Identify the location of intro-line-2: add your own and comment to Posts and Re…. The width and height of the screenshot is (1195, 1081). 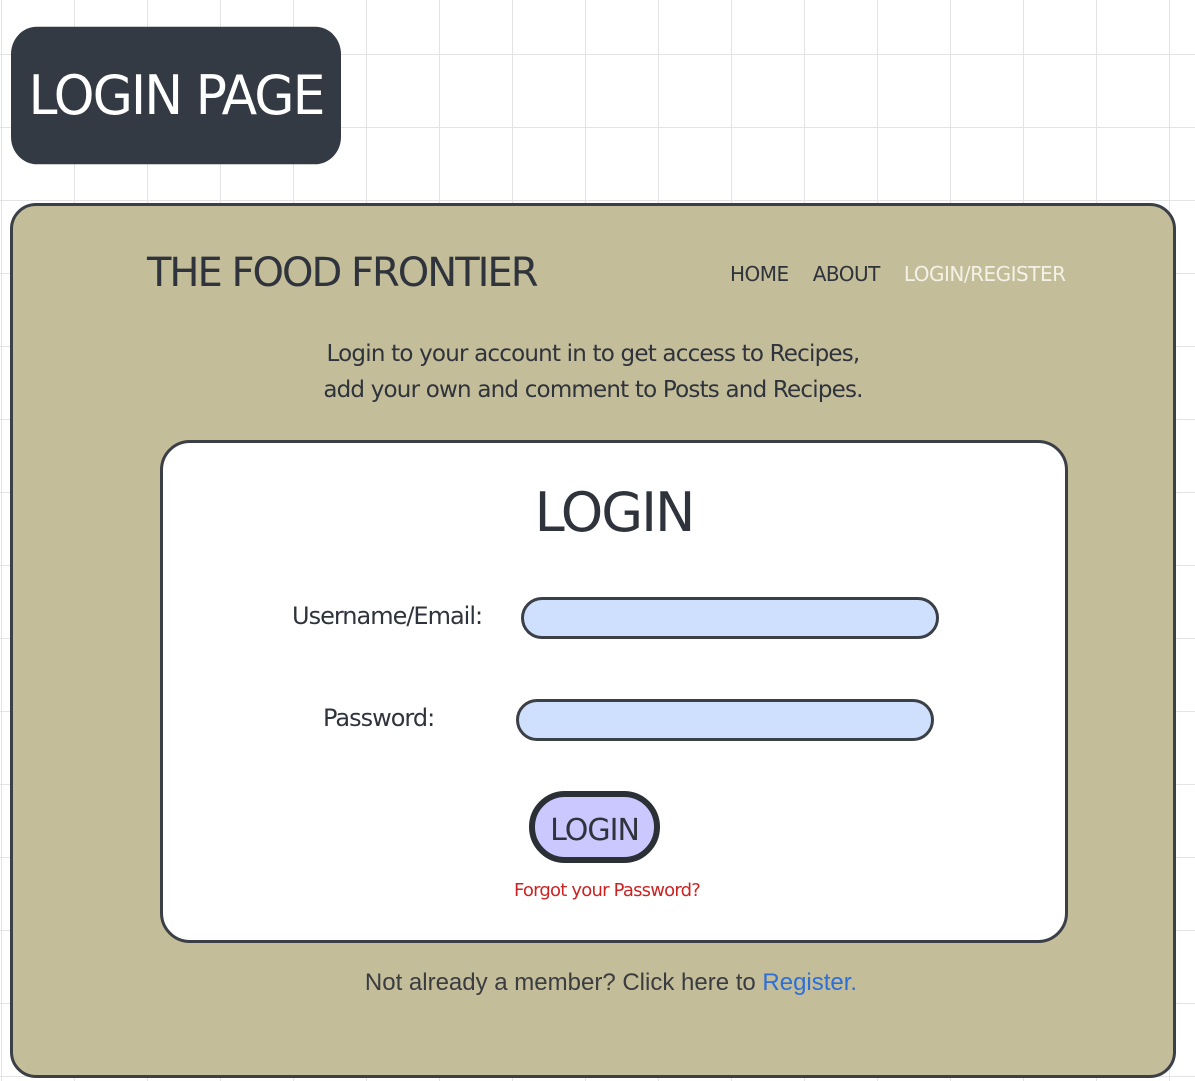
(593, 390).